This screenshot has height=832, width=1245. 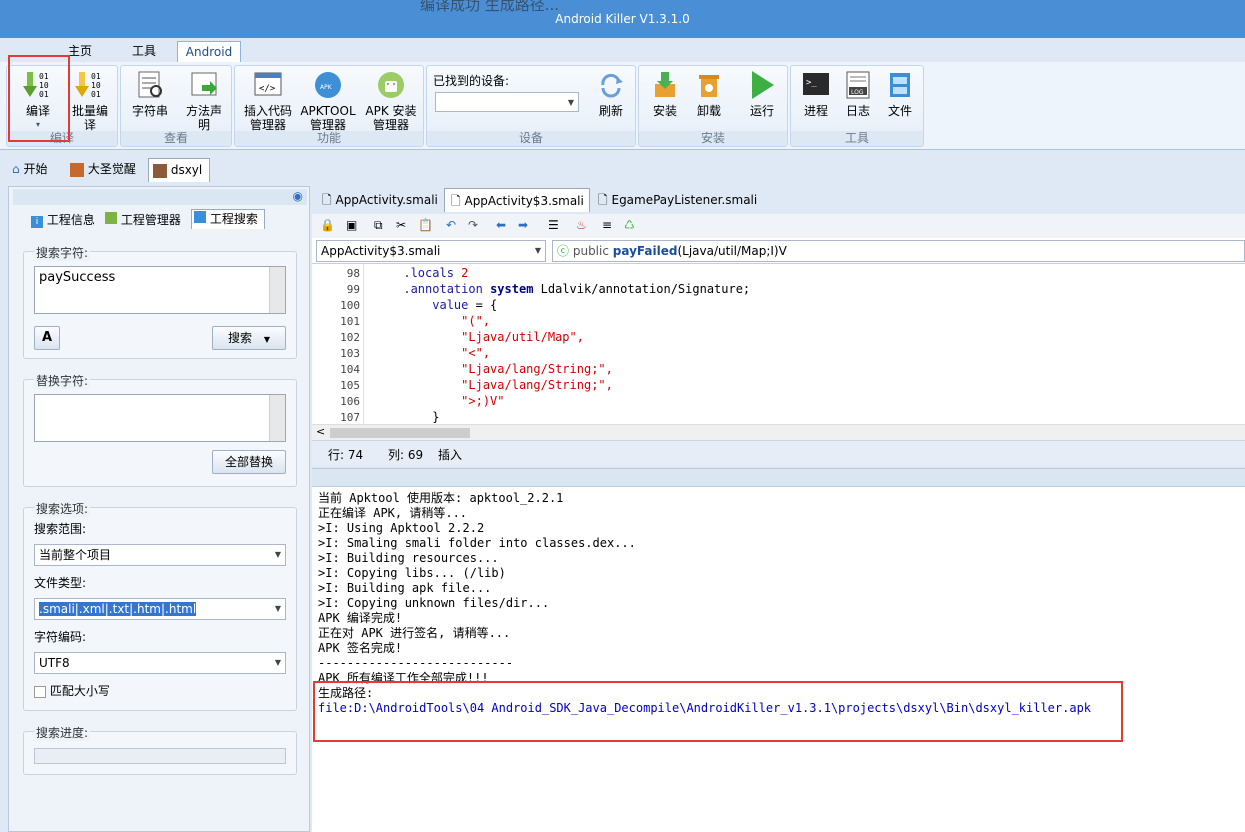 What do you see at coordinates (89, 125) in the screenshot?
I see `batch-compile-label-2: 译` at bounding box center [89, 125].